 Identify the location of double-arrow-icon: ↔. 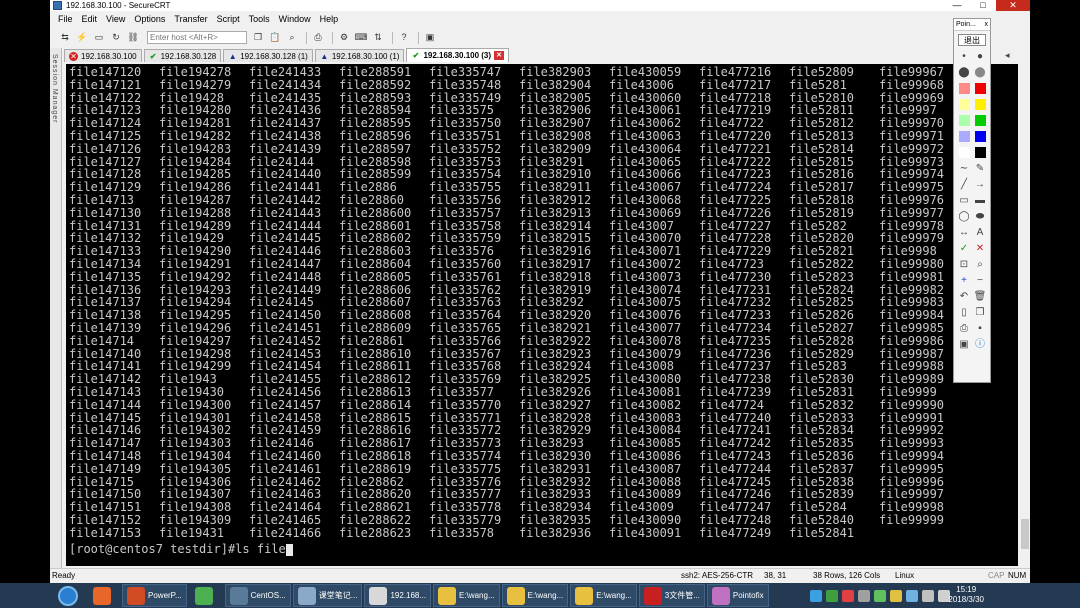
(964, 232).